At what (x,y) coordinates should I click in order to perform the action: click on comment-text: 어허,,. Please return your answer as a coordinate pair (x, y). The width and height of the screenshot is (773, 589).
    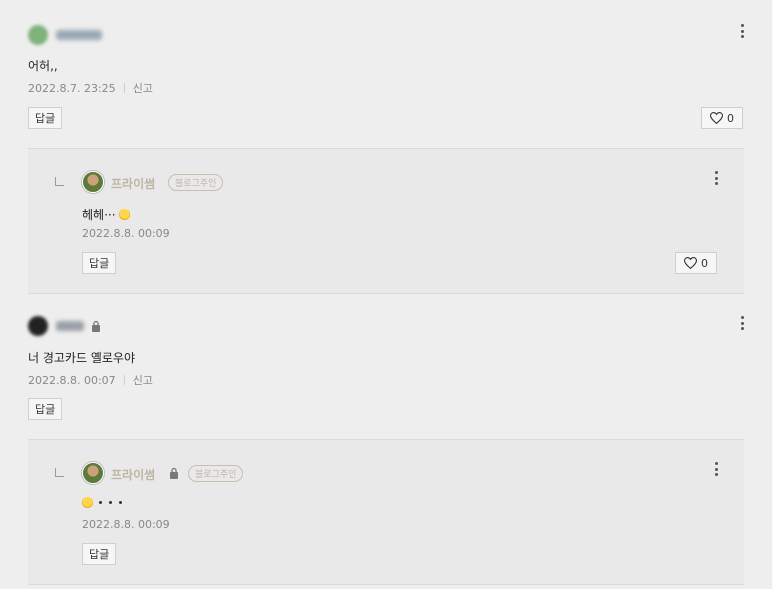
    Looking at the image, I should click on (43, 66).